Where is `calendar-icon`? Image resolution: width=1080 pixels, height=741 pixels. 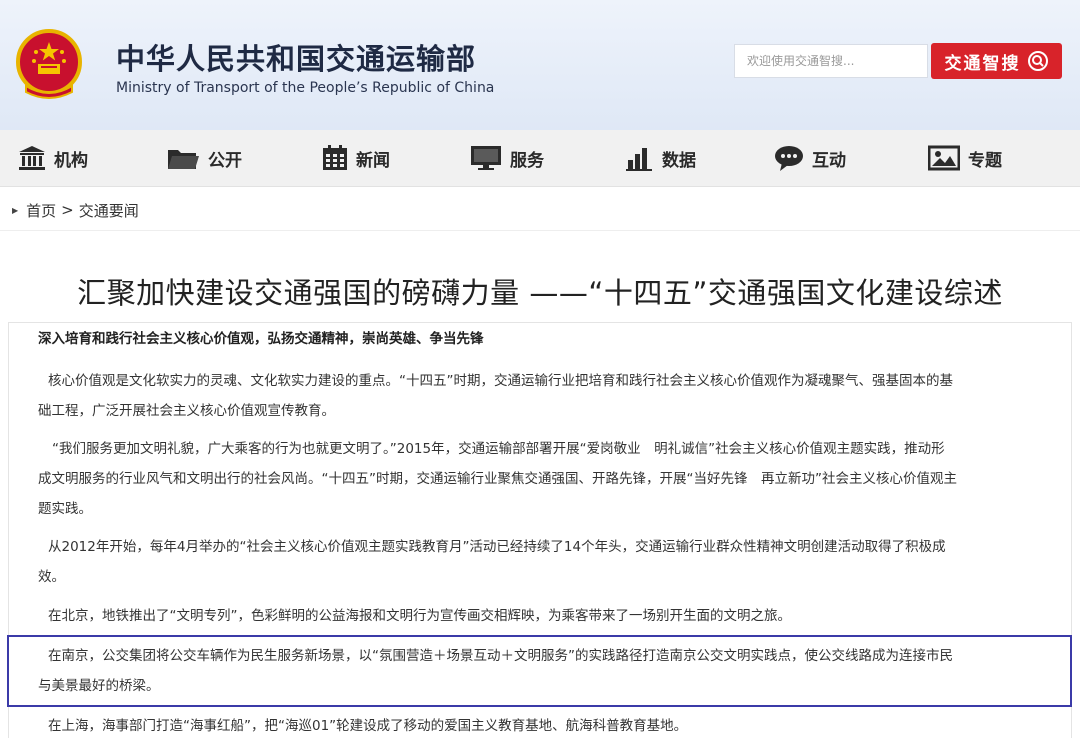 calendar-icon is located at coordinates (335, 157).